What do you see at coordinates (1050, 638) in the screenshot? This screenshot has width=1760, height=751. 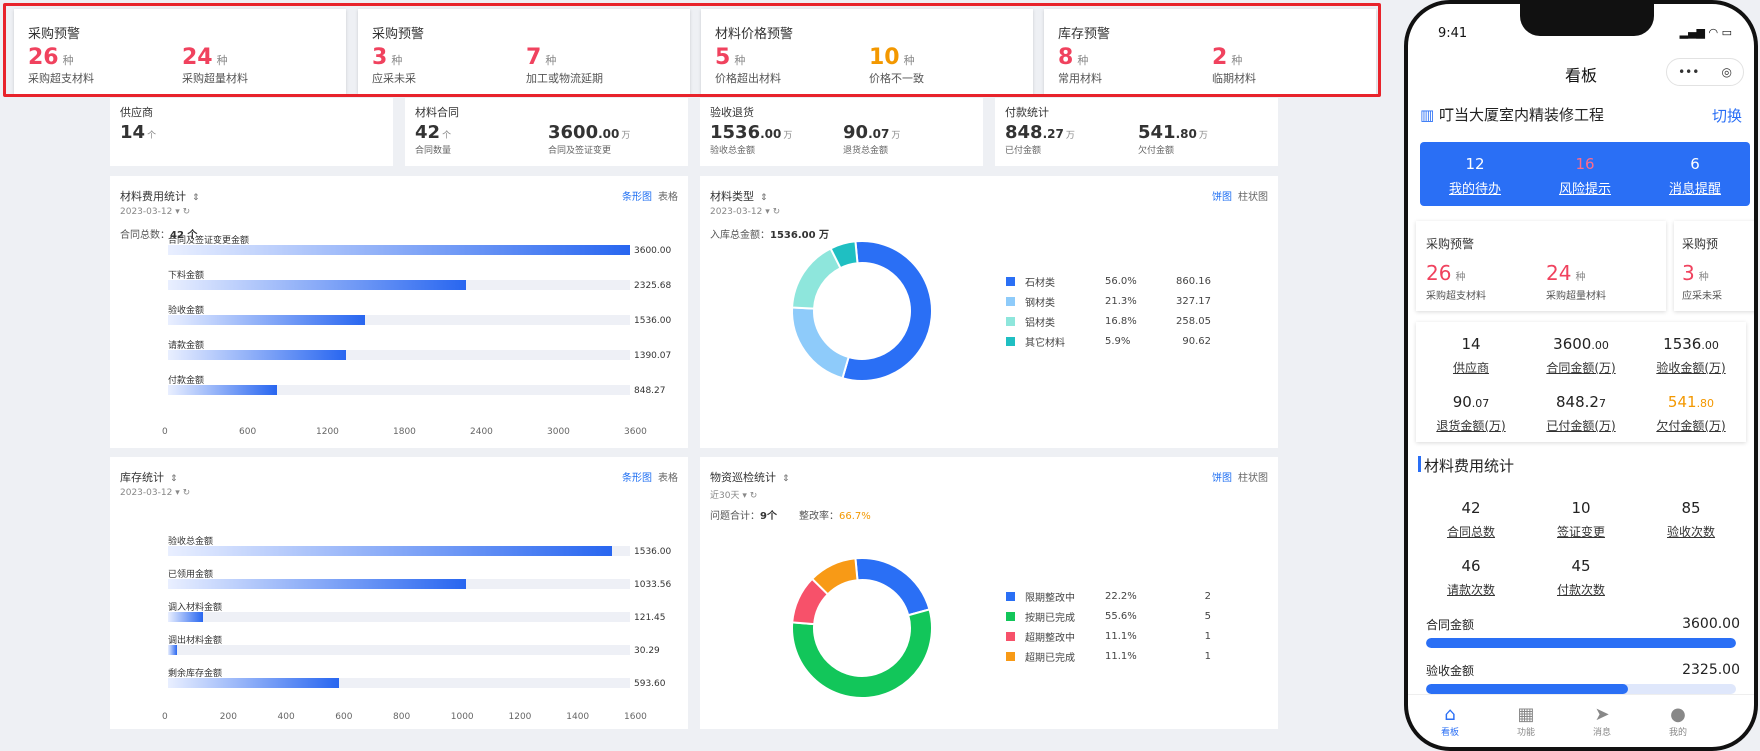 I see `legend-label: 超期整改中` at bounding box center [1050, 638].